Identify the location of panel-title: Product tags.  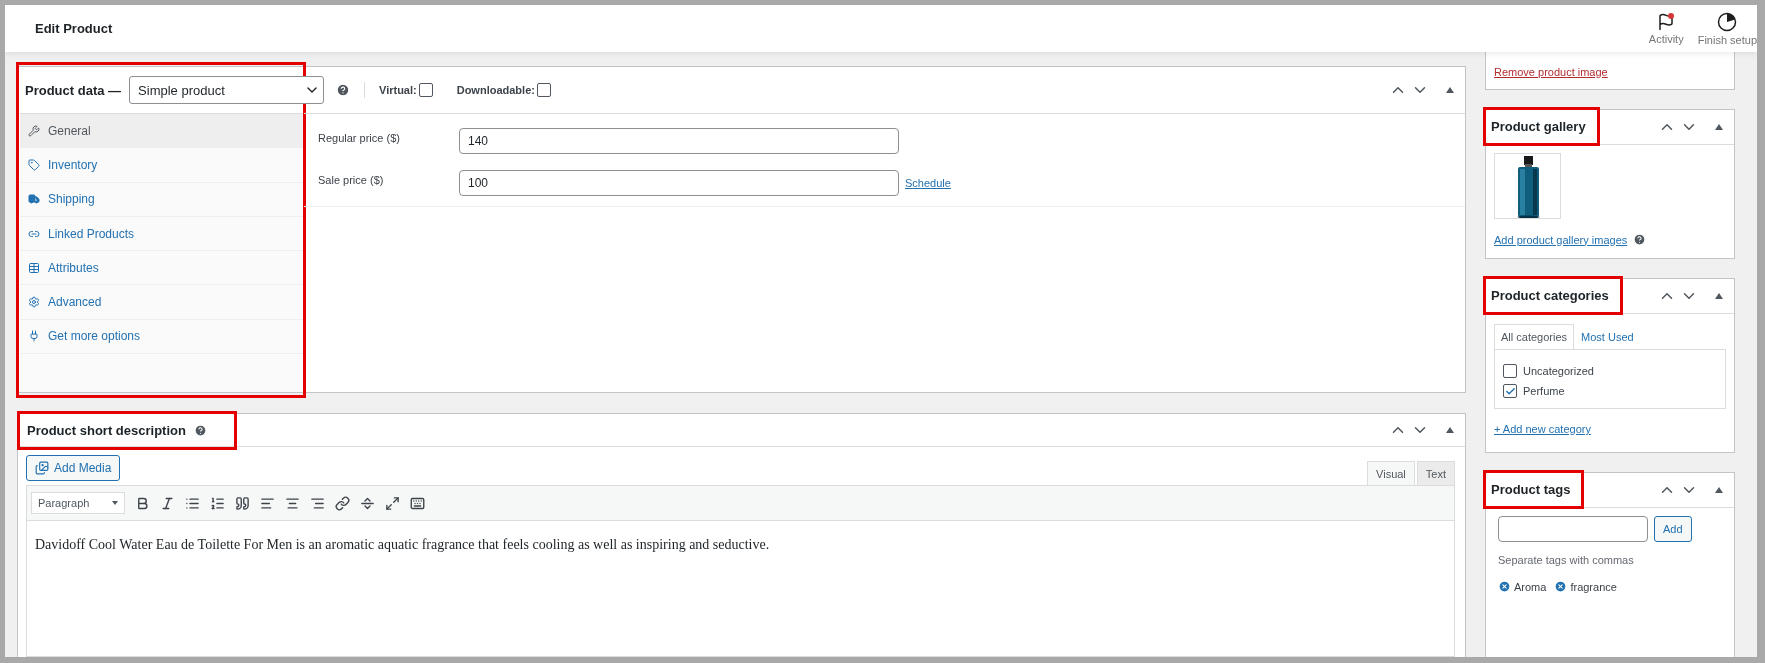
(1531, 489).